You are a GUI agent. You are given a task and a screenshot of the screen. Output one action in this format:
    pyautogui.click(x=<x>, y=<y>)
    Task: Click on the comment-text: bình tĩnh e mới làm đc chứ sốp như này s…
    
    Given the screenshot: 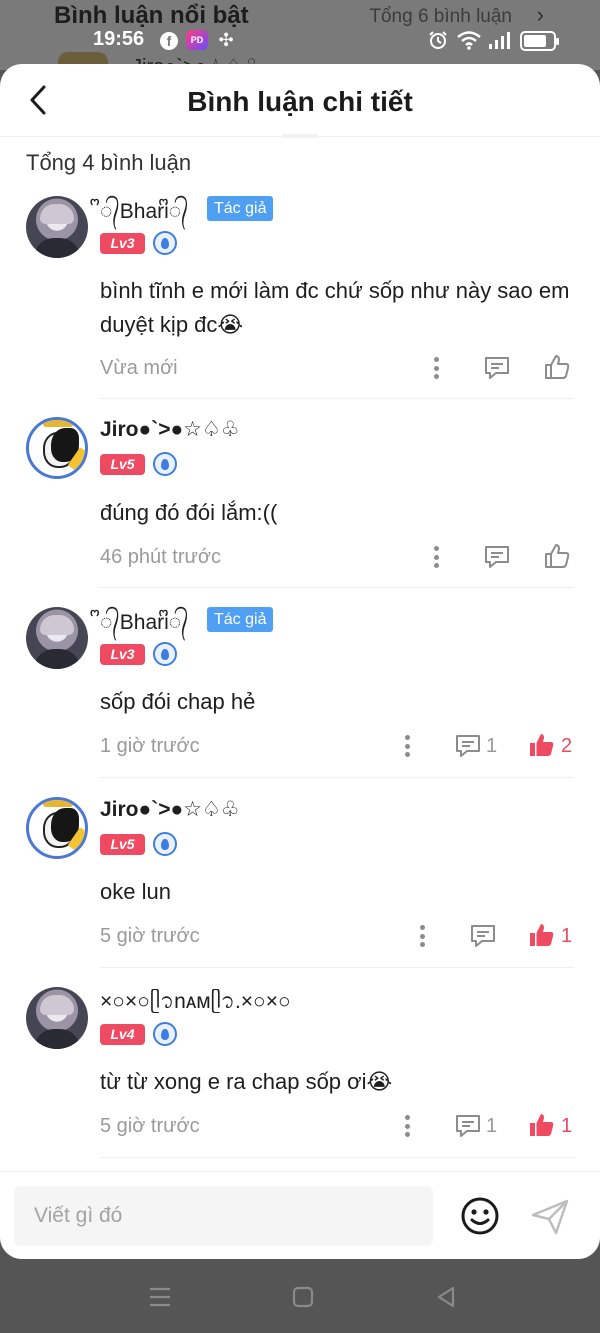 What is the action you would take?
    pyautogui.click(x=335, y=307)
    